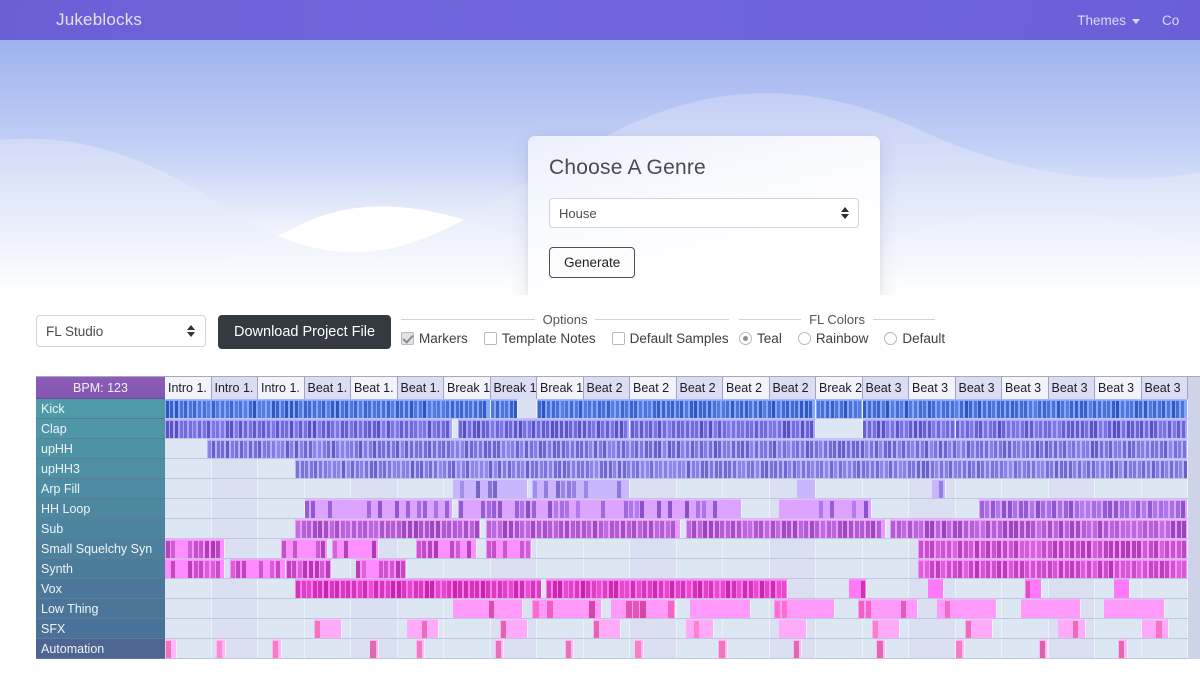 The width and height of the screenshot is (1200, 675). Describe the element at coordinates (832, 338) in the screenshot. I see `fl-color-rainbow: Rainbow` at that location.